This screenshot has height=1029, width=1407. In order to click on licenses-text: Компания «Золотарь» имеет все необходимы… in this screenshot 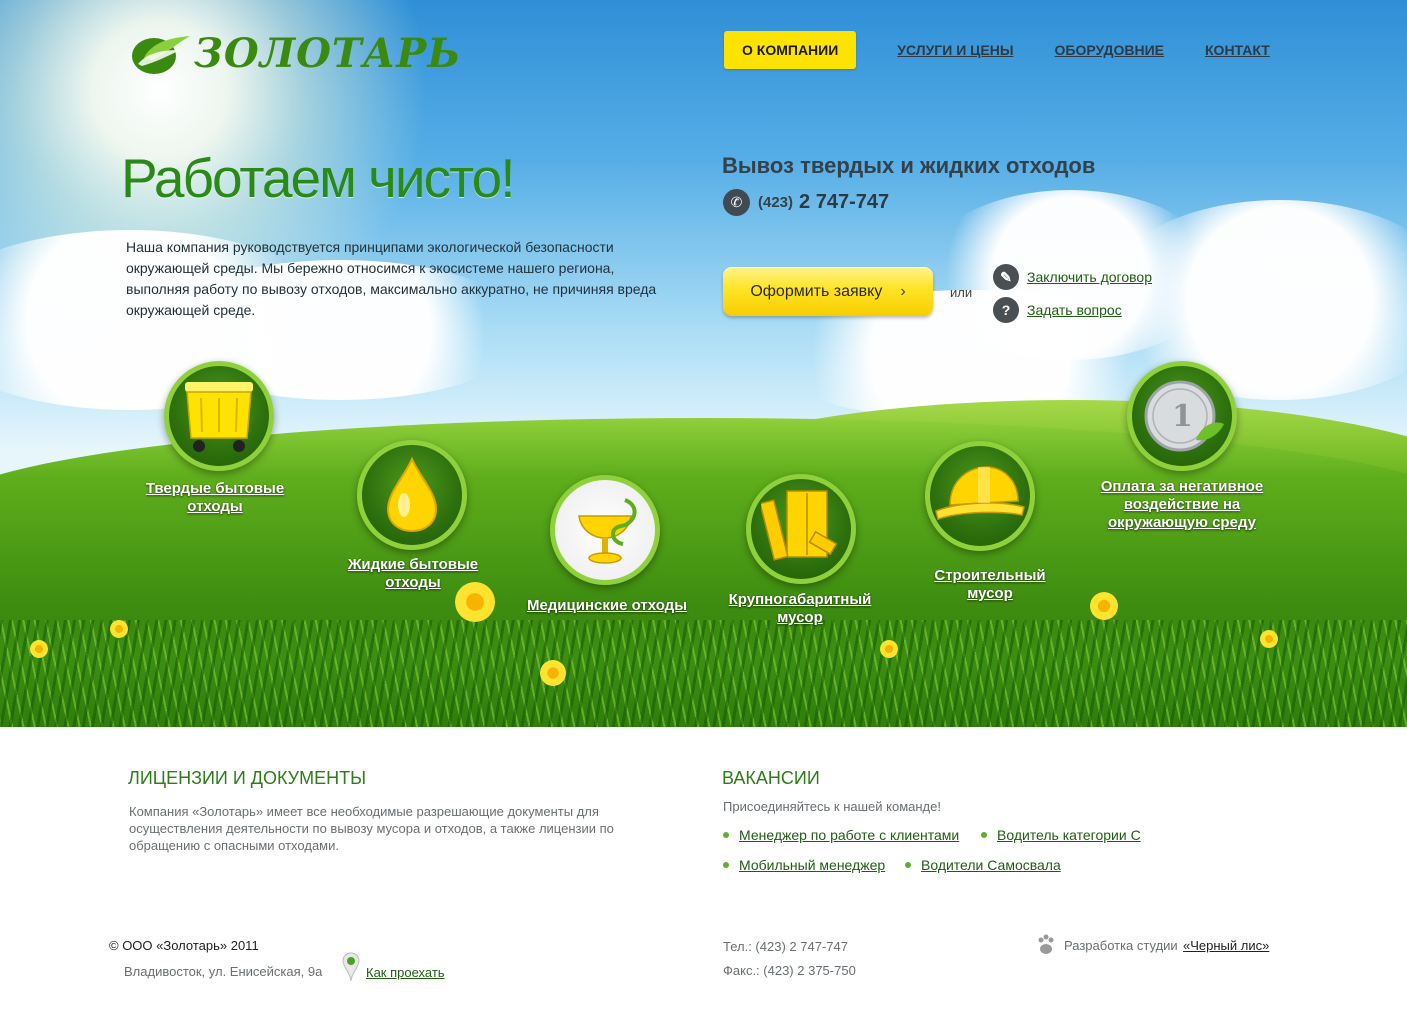, I will do `click(371, 828)`.